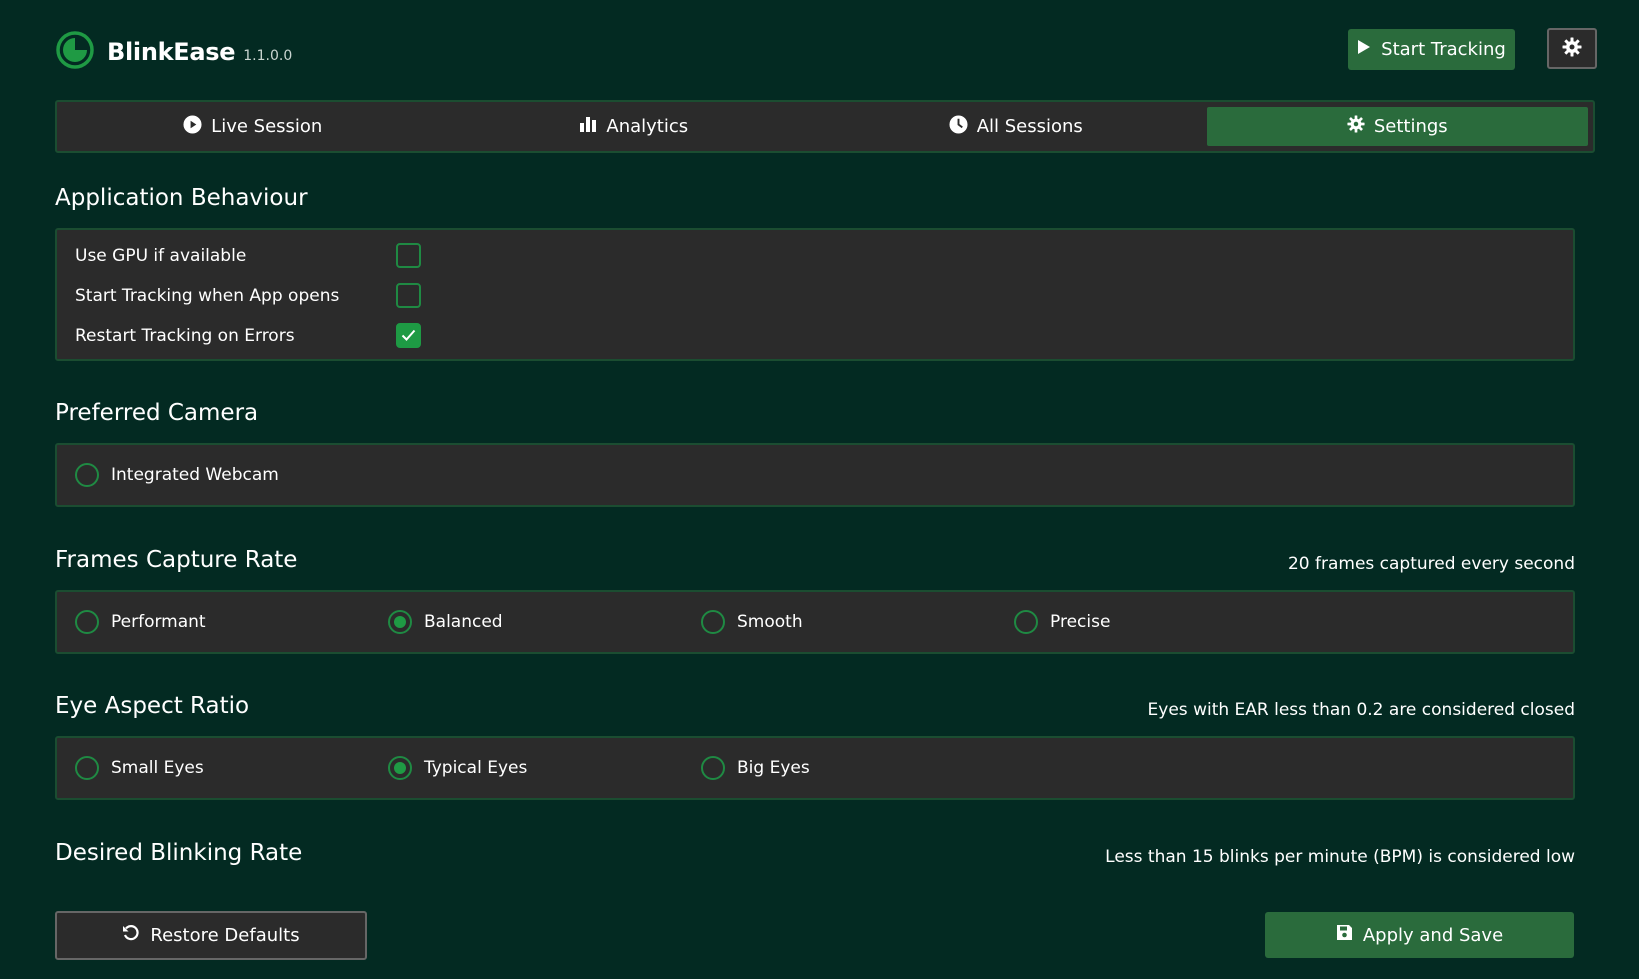 The height and width of the screenshot is (979, 1639). What do you see at coordinates (157, 413) in the screenshot?
I see `camera-title: Preferred Camera` at bounding box center [157, 413].